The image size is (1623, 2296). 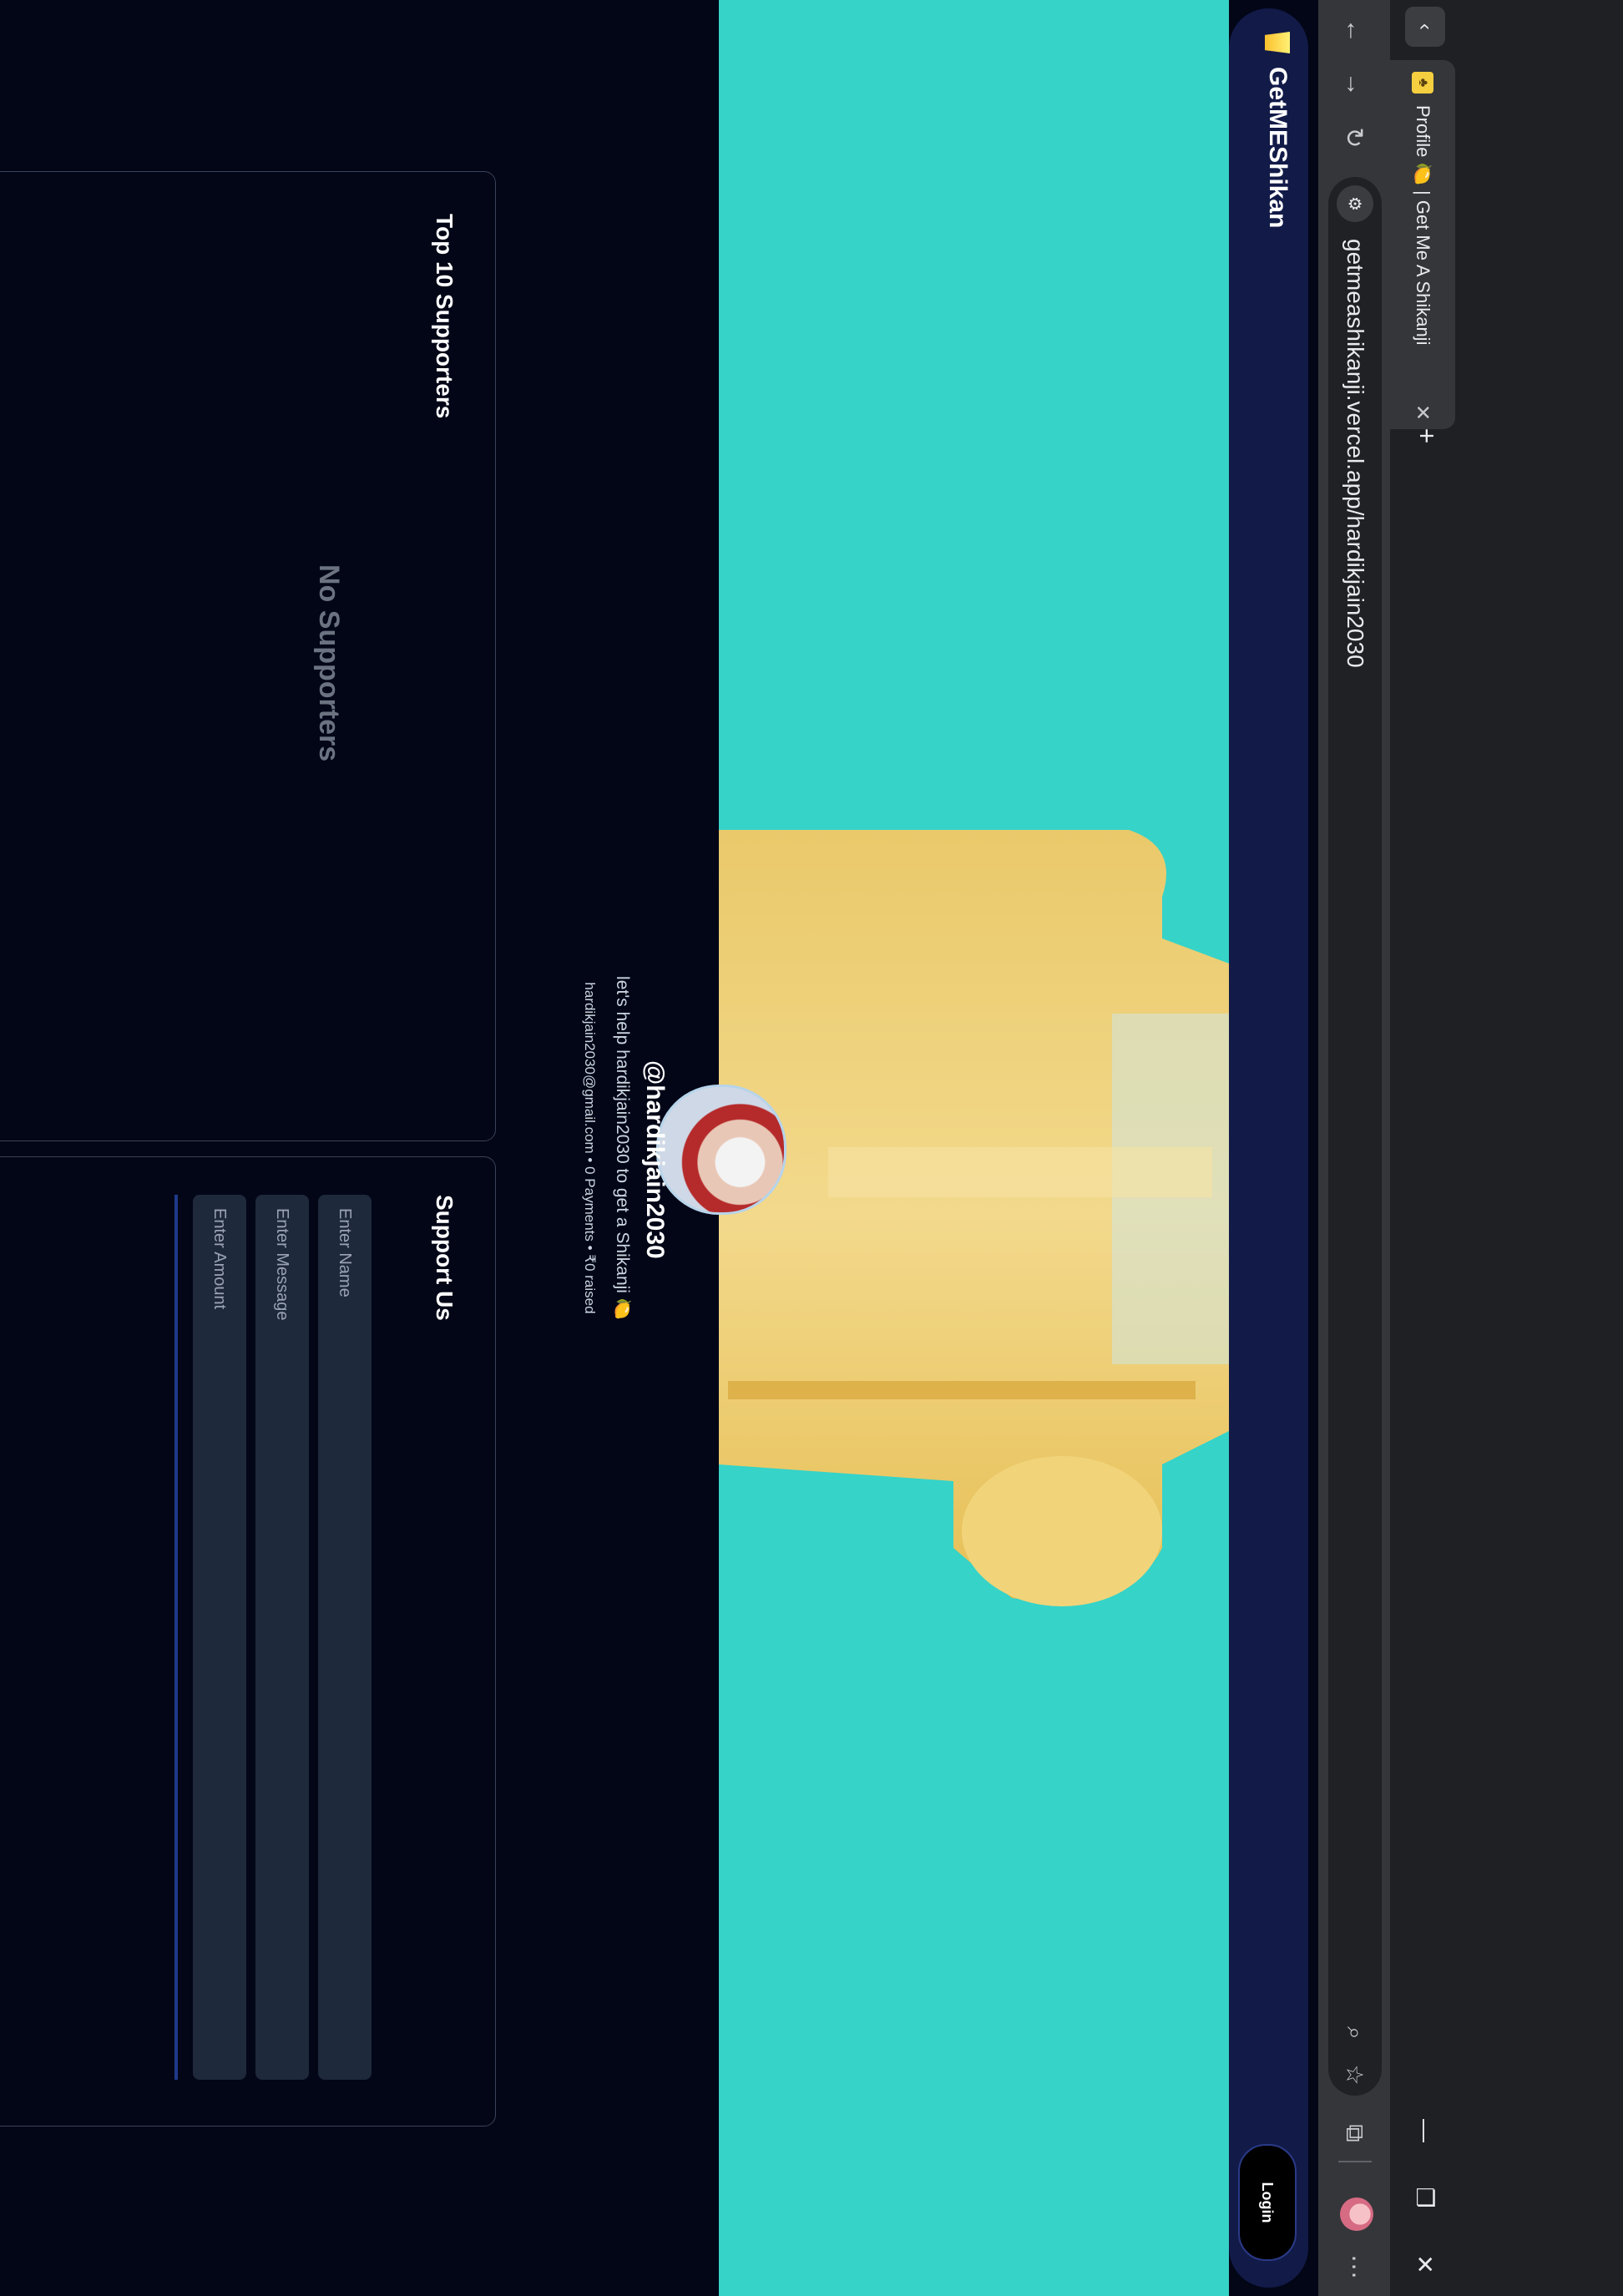 What do you see at coordinates (1357, 2214) in the screenshot?
I see `profile-avatar-icon` at bounding box center [1357, 2214].